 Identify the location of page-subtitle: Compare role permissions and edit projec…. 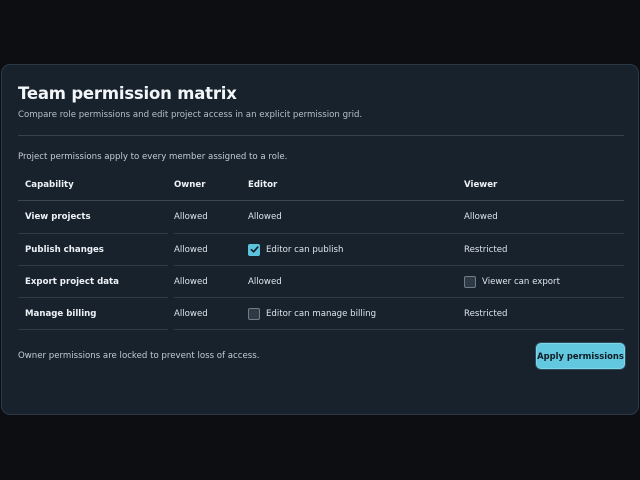
(190, 115).